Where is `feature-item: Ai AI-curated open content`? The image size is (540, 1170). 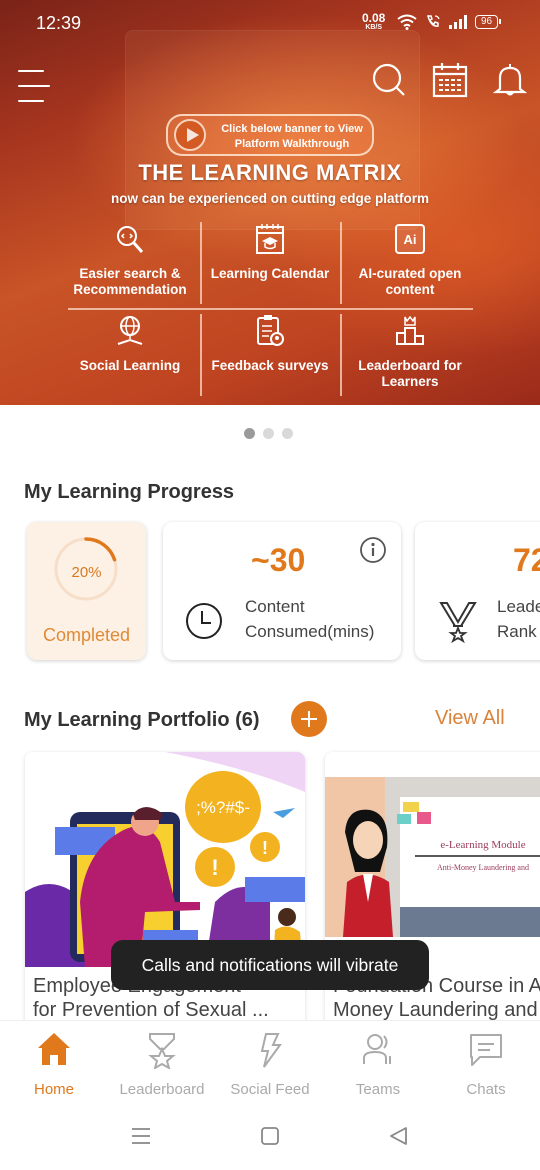 feature-item: Ai AI-curated open content is located at coordinates (410, 264).